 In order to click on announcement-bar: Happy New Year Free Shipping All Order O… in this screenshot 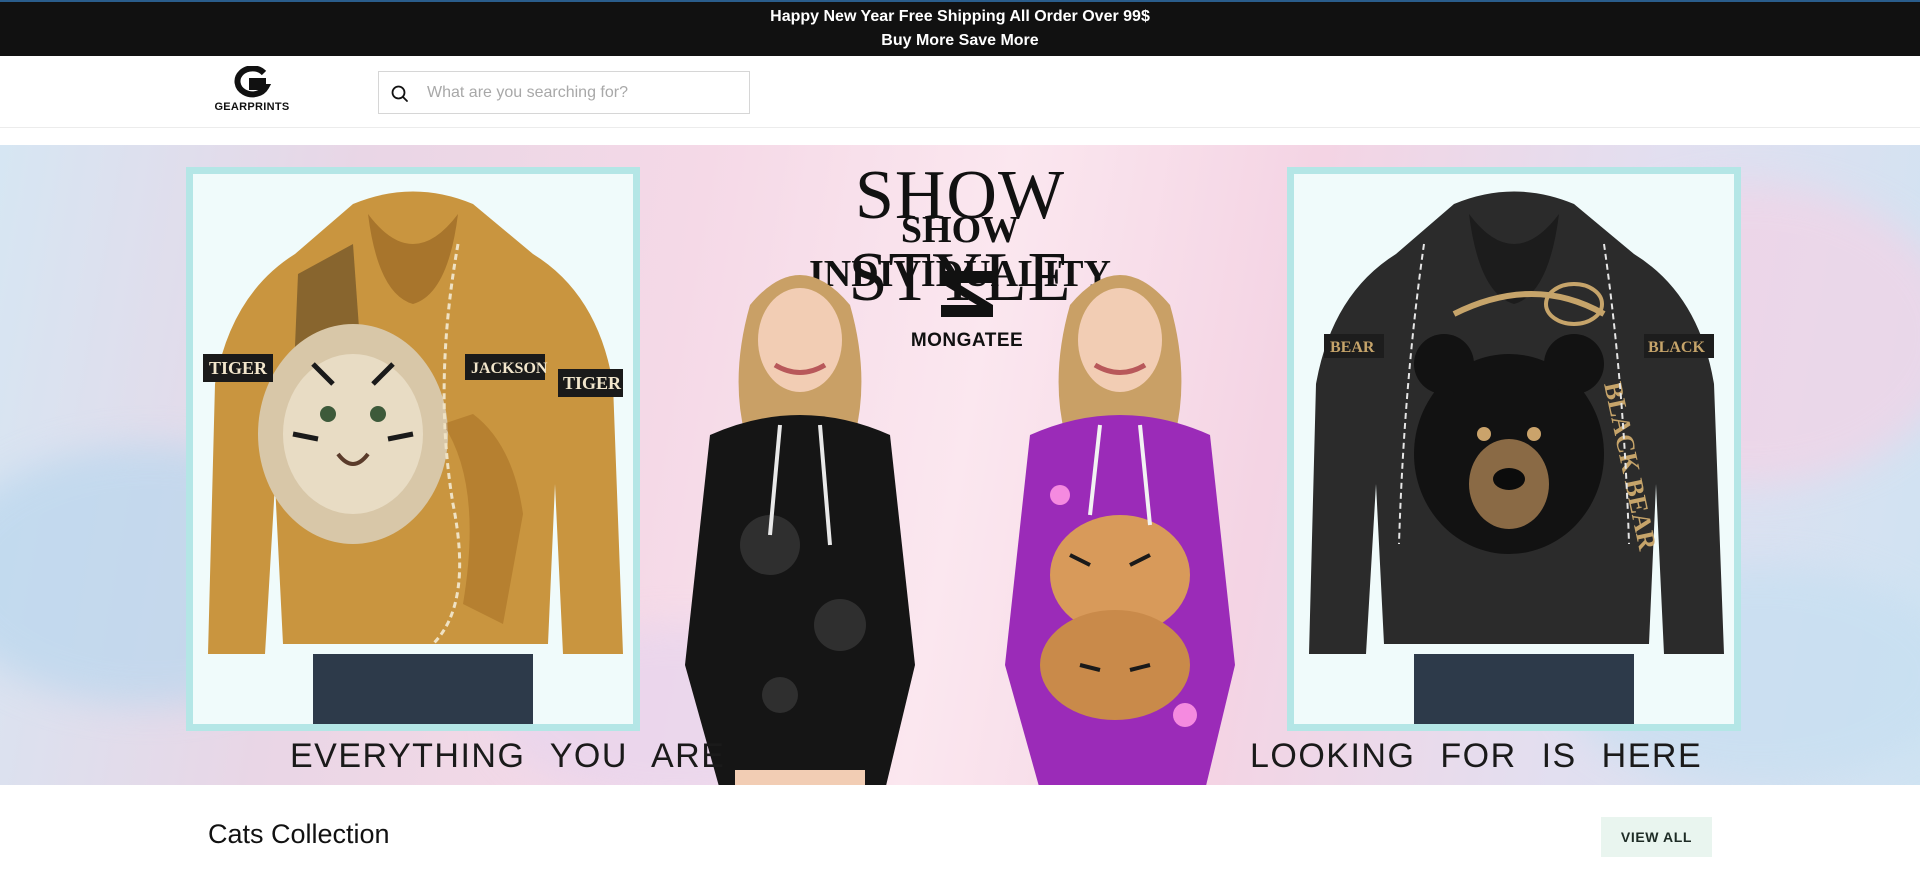, I will do `click(960, 28)`.